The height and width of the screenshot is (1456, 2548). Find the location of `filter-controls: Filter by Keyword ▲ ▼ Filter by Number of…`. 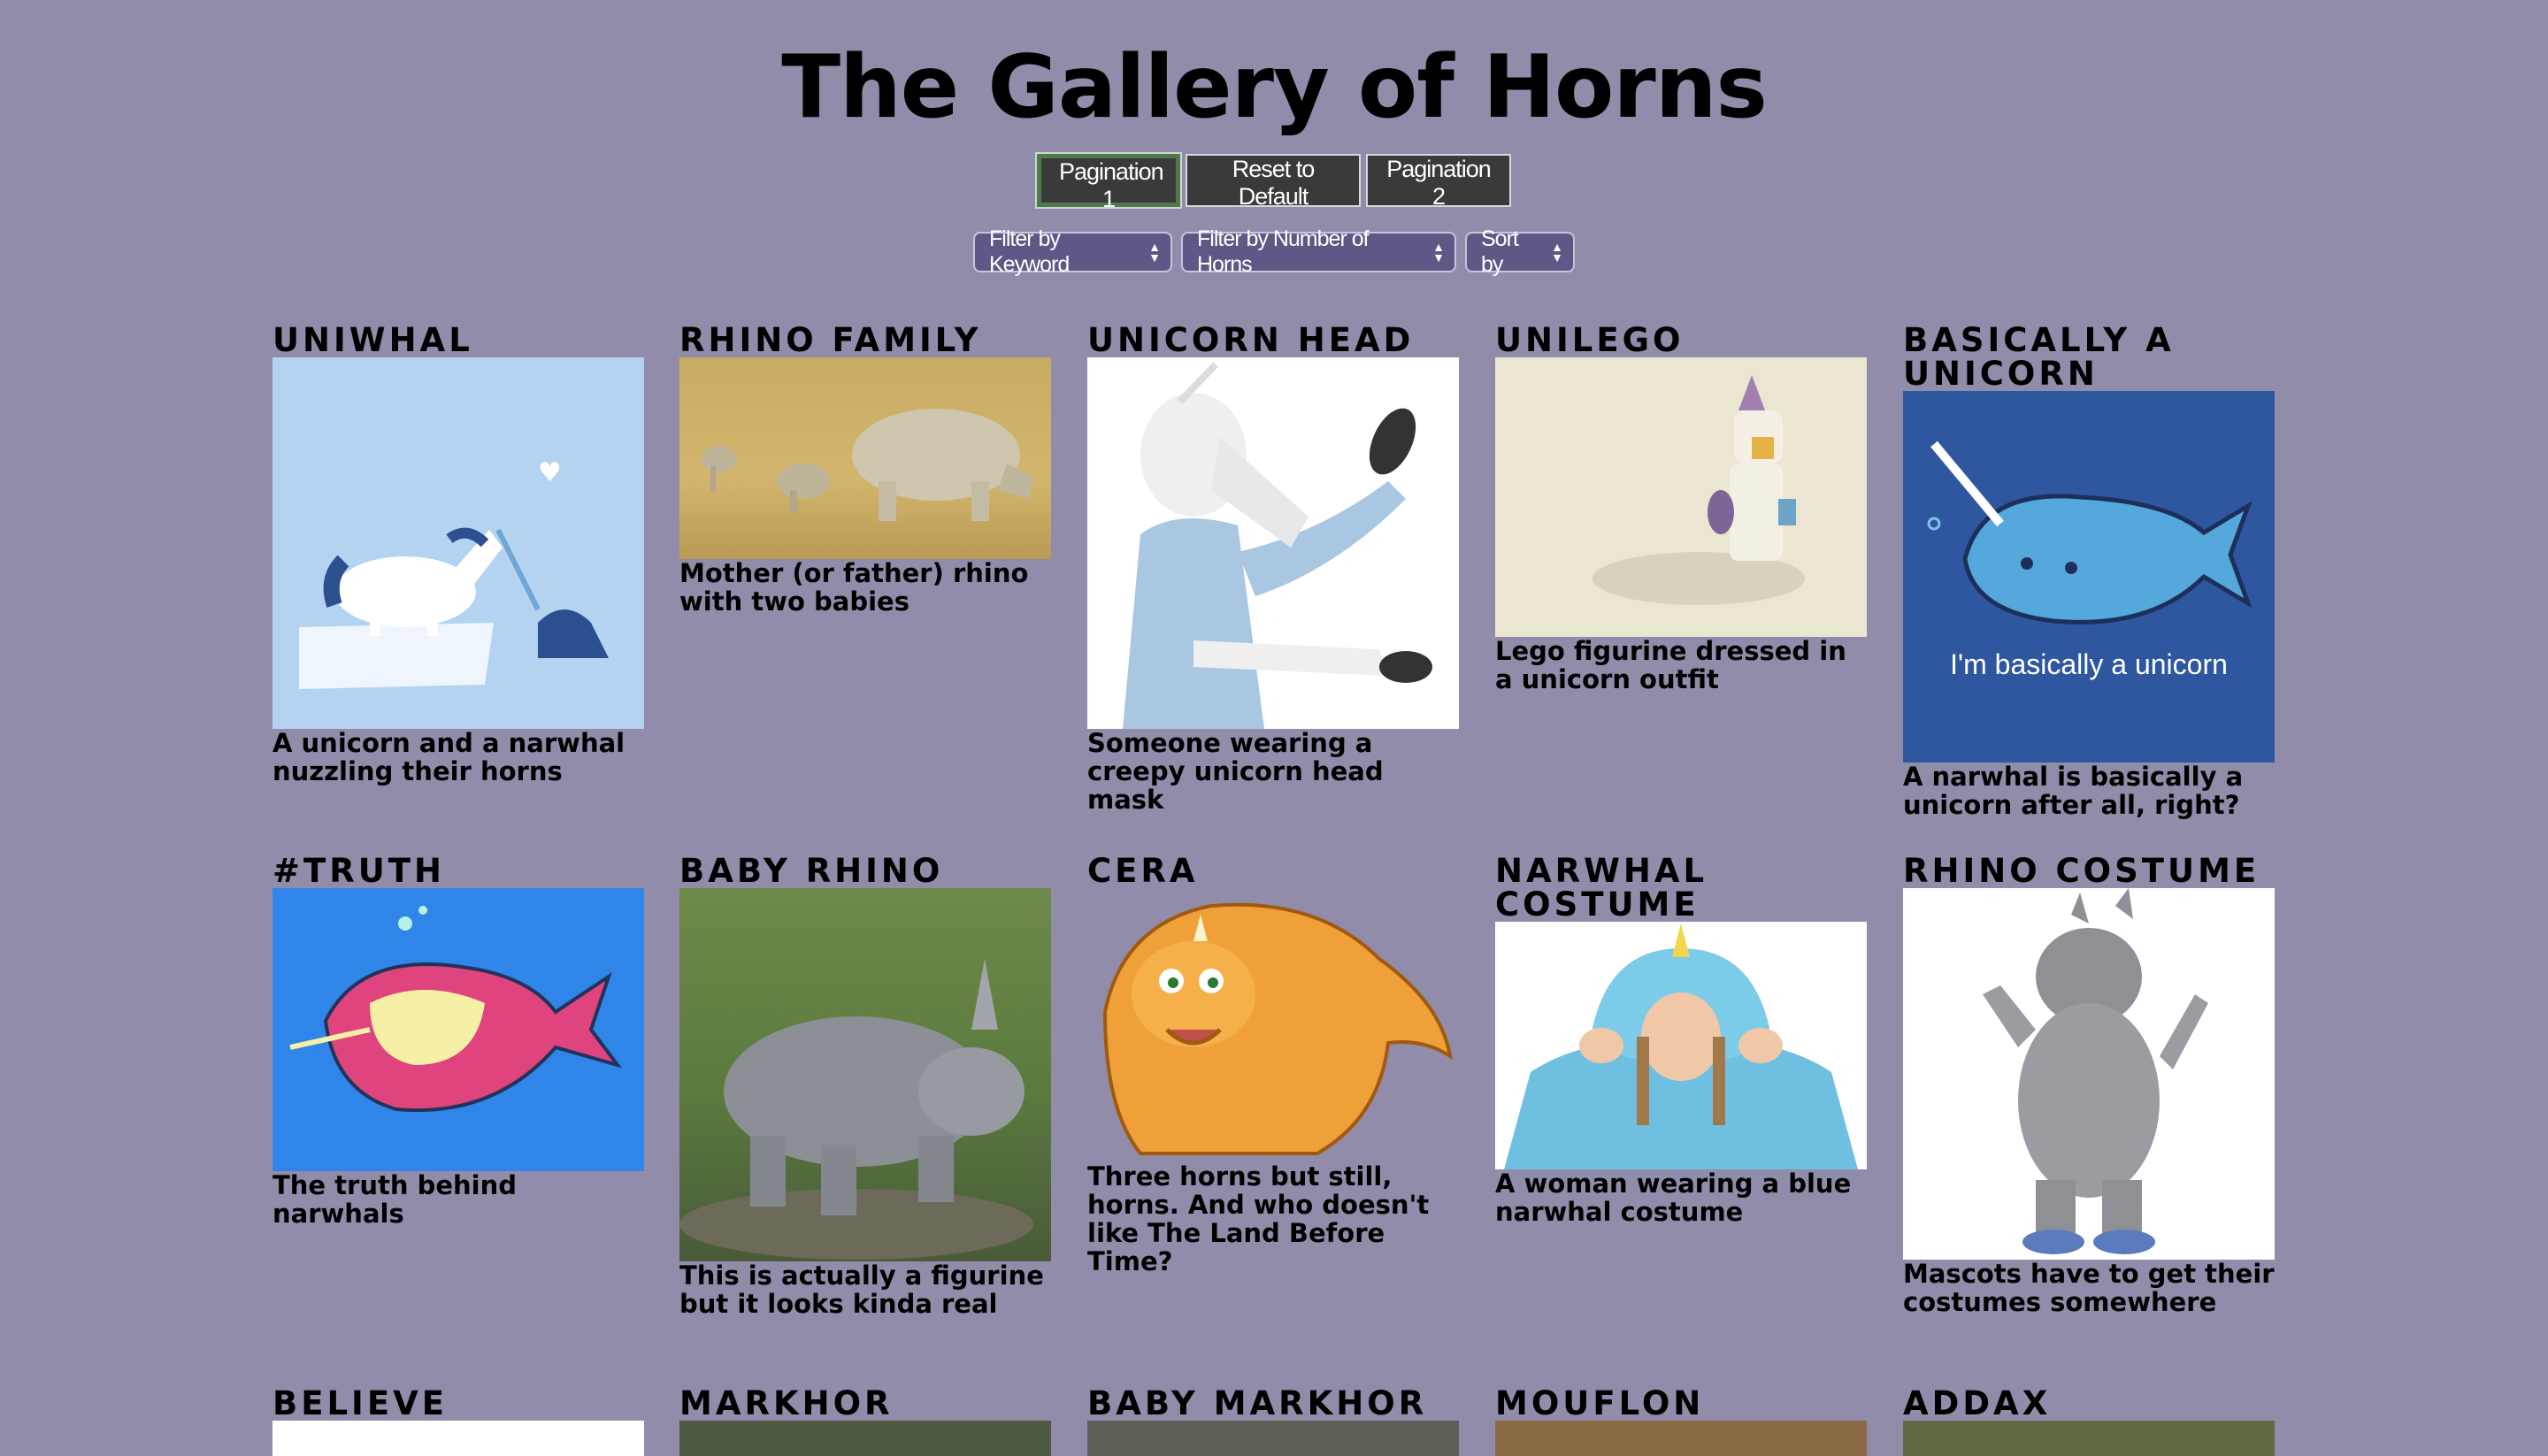

filter-controls: Filter by Keyword ▲ ▼ Filter by Number of… is located at coordinates (1274, 252).